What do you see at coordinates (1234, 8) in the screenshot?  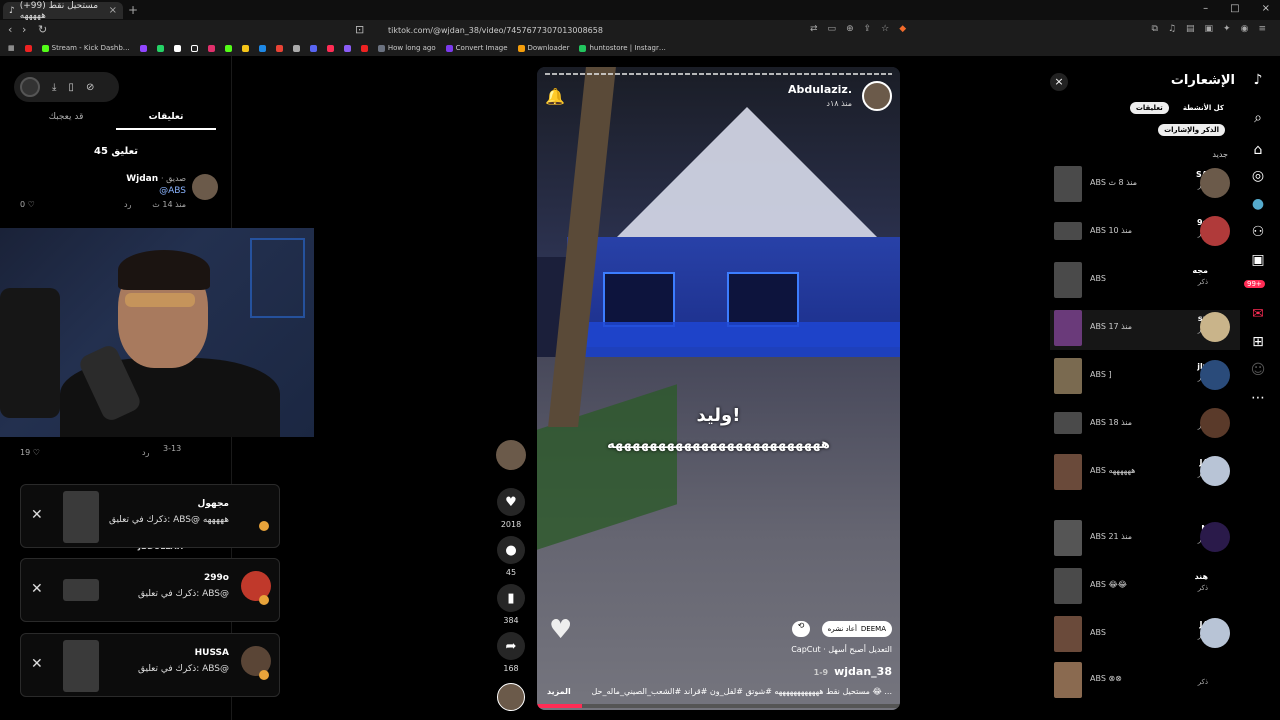 I see `maximize-icon: □` at bounding box center [1234, 8].